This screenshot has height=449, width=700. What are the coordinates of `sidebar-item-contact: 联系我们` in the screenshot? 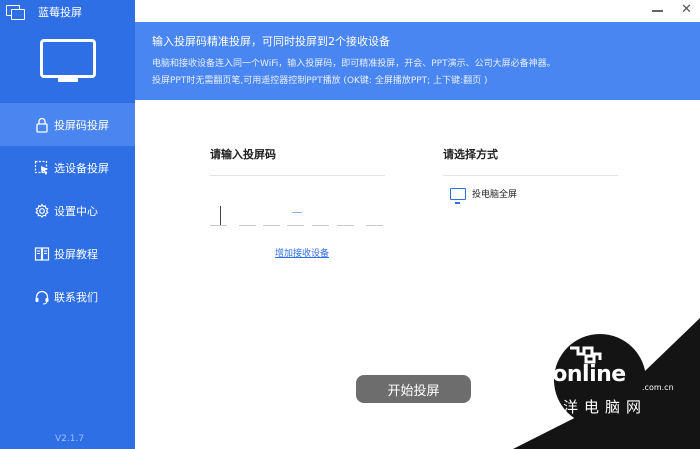 It's located at (67, 296).